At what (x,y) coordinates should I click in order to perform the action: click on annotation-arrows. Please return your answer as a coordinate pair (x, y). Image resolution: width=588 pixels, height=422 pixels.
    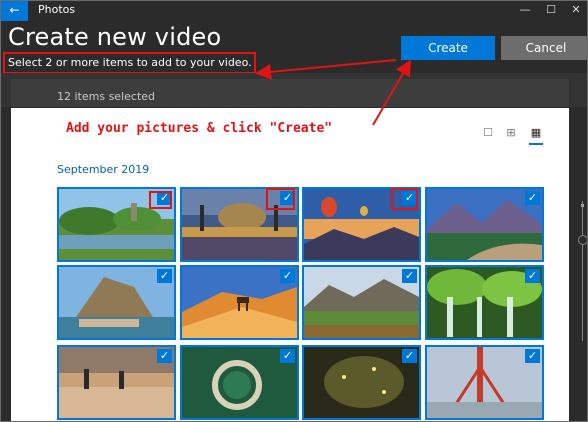
    Looking at the image, I should click on (333, 92).